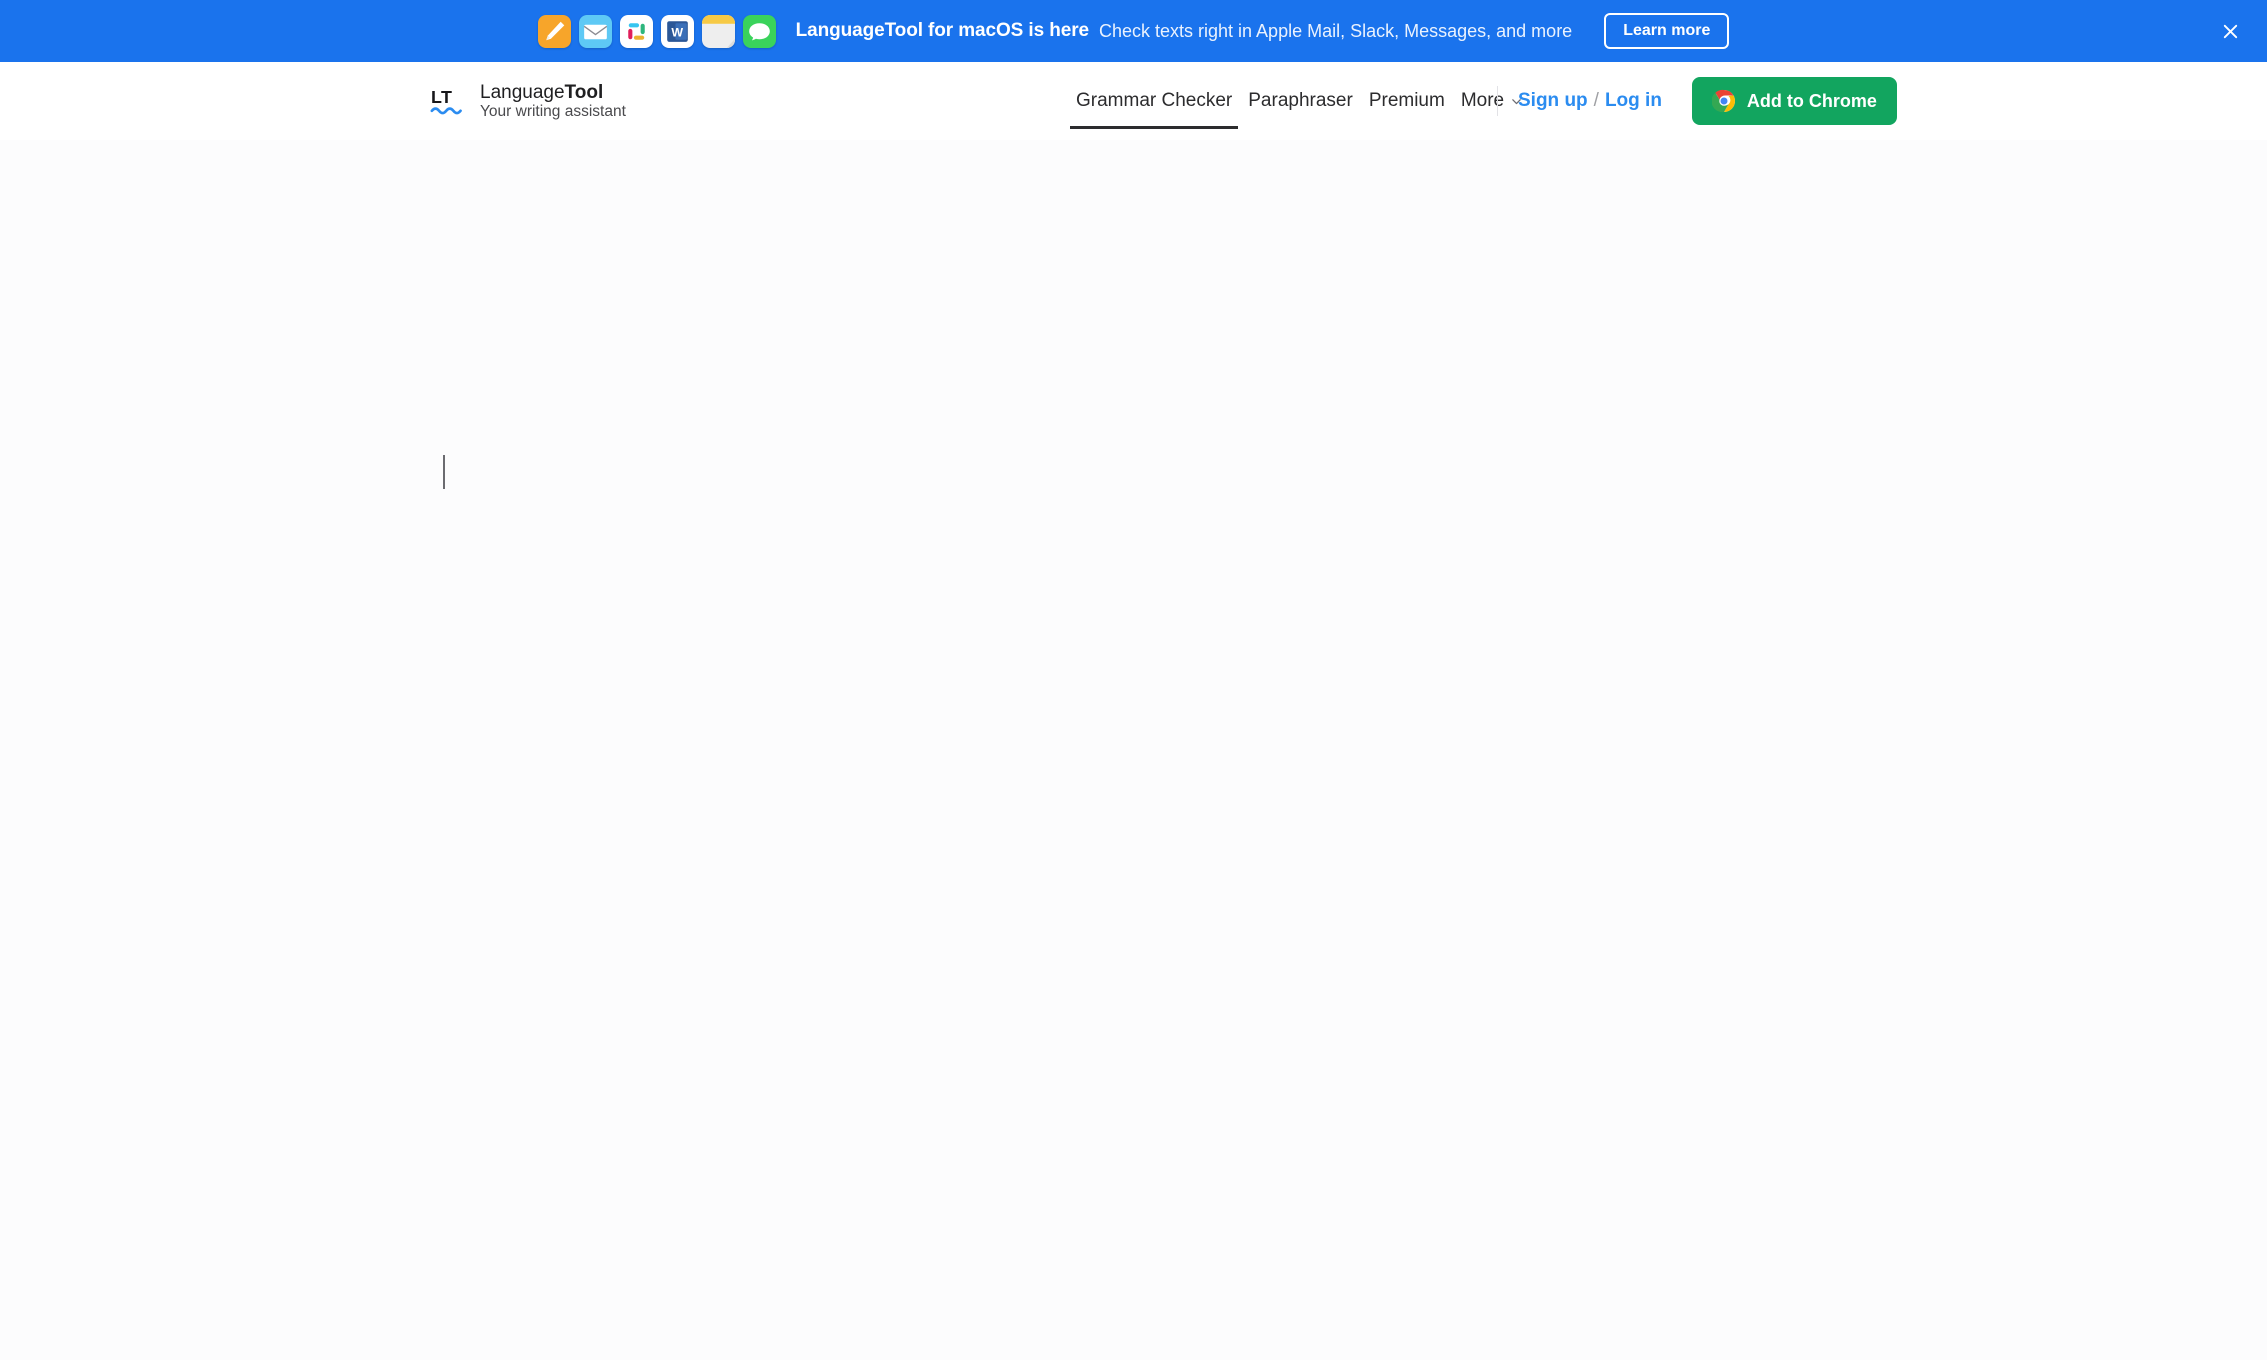 This screenshot has width=2267, height=1360. I want to click on svg-text: LT, so click(441, 97).